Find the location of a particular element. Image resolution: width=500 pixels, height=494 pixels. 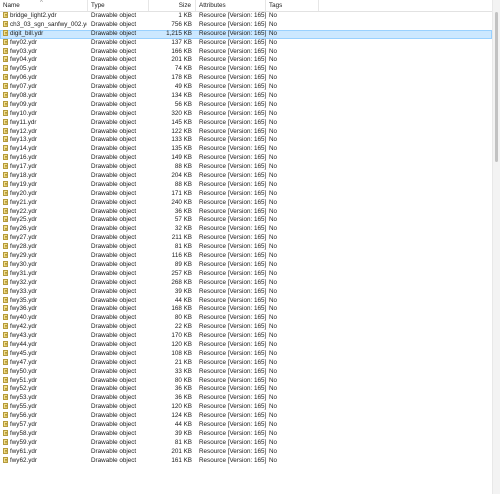

column-header-attributes: Attributes is located at coordinates (231, 5).